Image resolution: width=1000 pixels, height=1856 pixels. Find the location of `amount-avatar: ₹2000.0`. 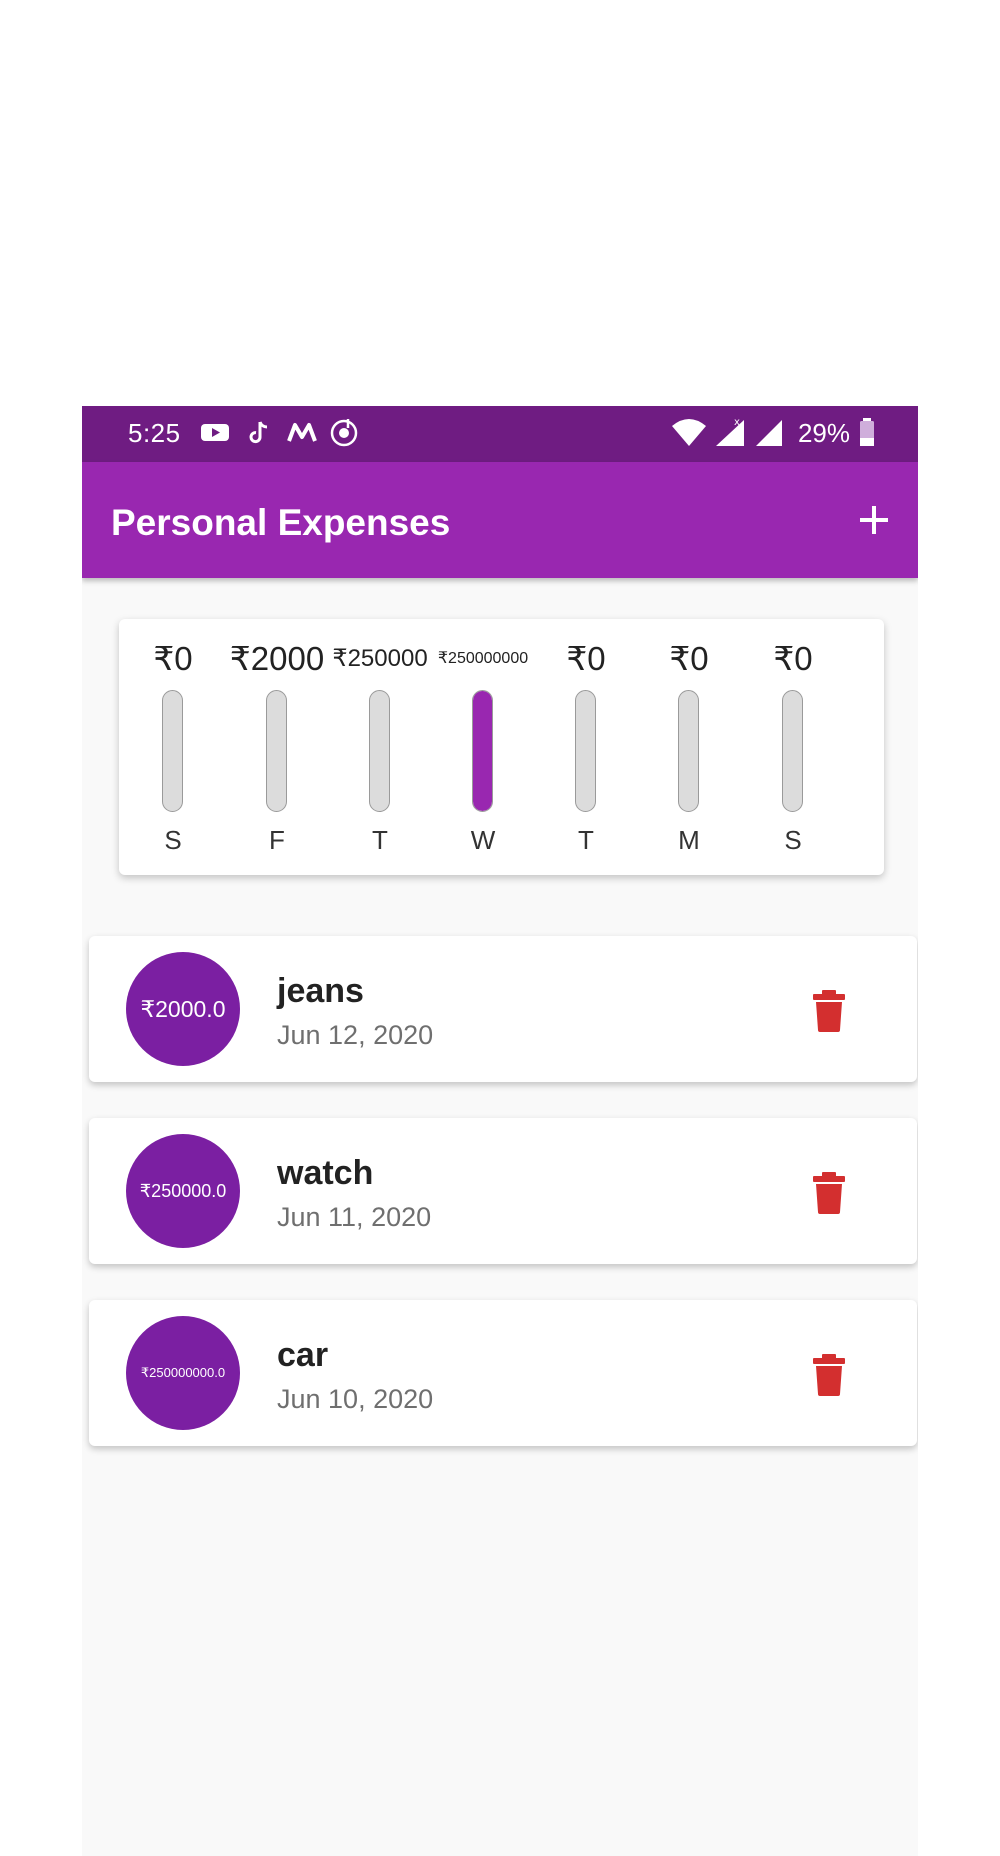

amount-avatar: ₹2000.0 is located at coordinates (183, 1009).